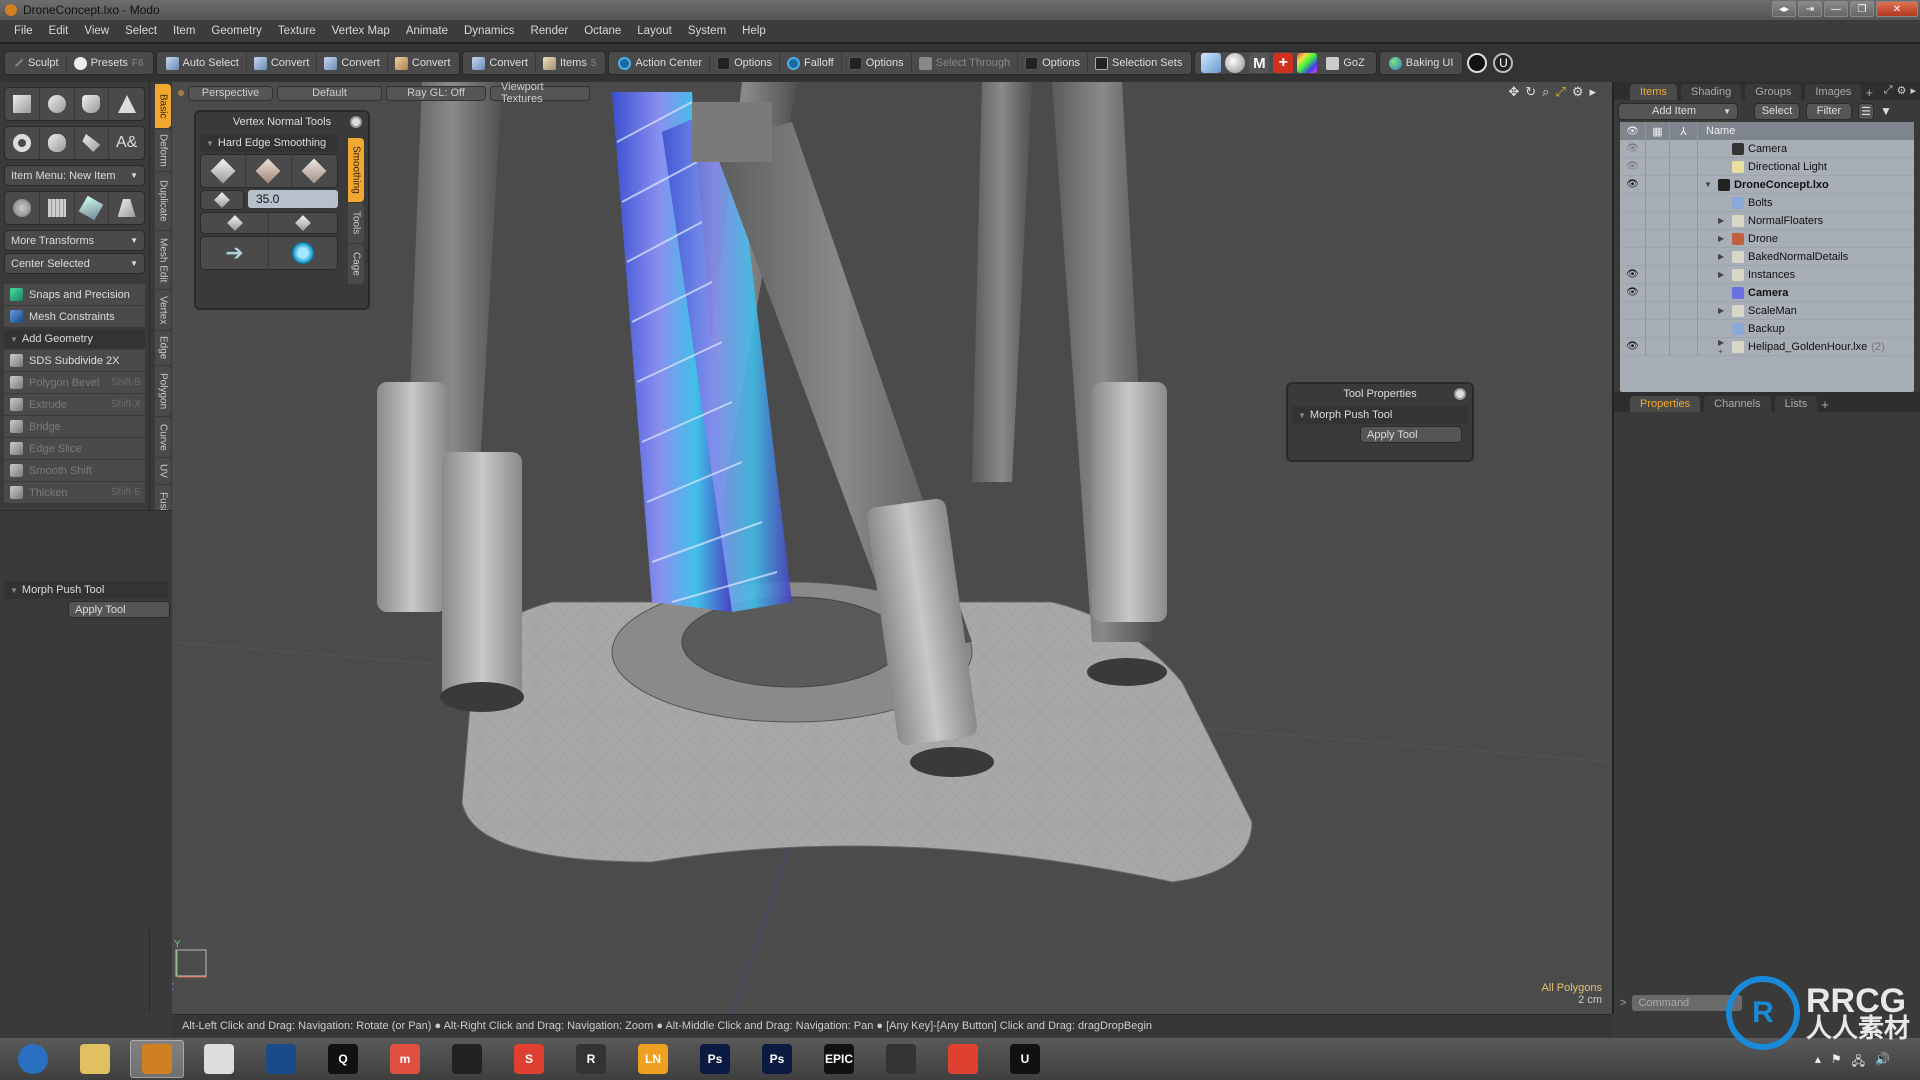 This screenshot has width=1920, height=1080. I want to click on sculpt-button: Sculpt, so click(37, 63).